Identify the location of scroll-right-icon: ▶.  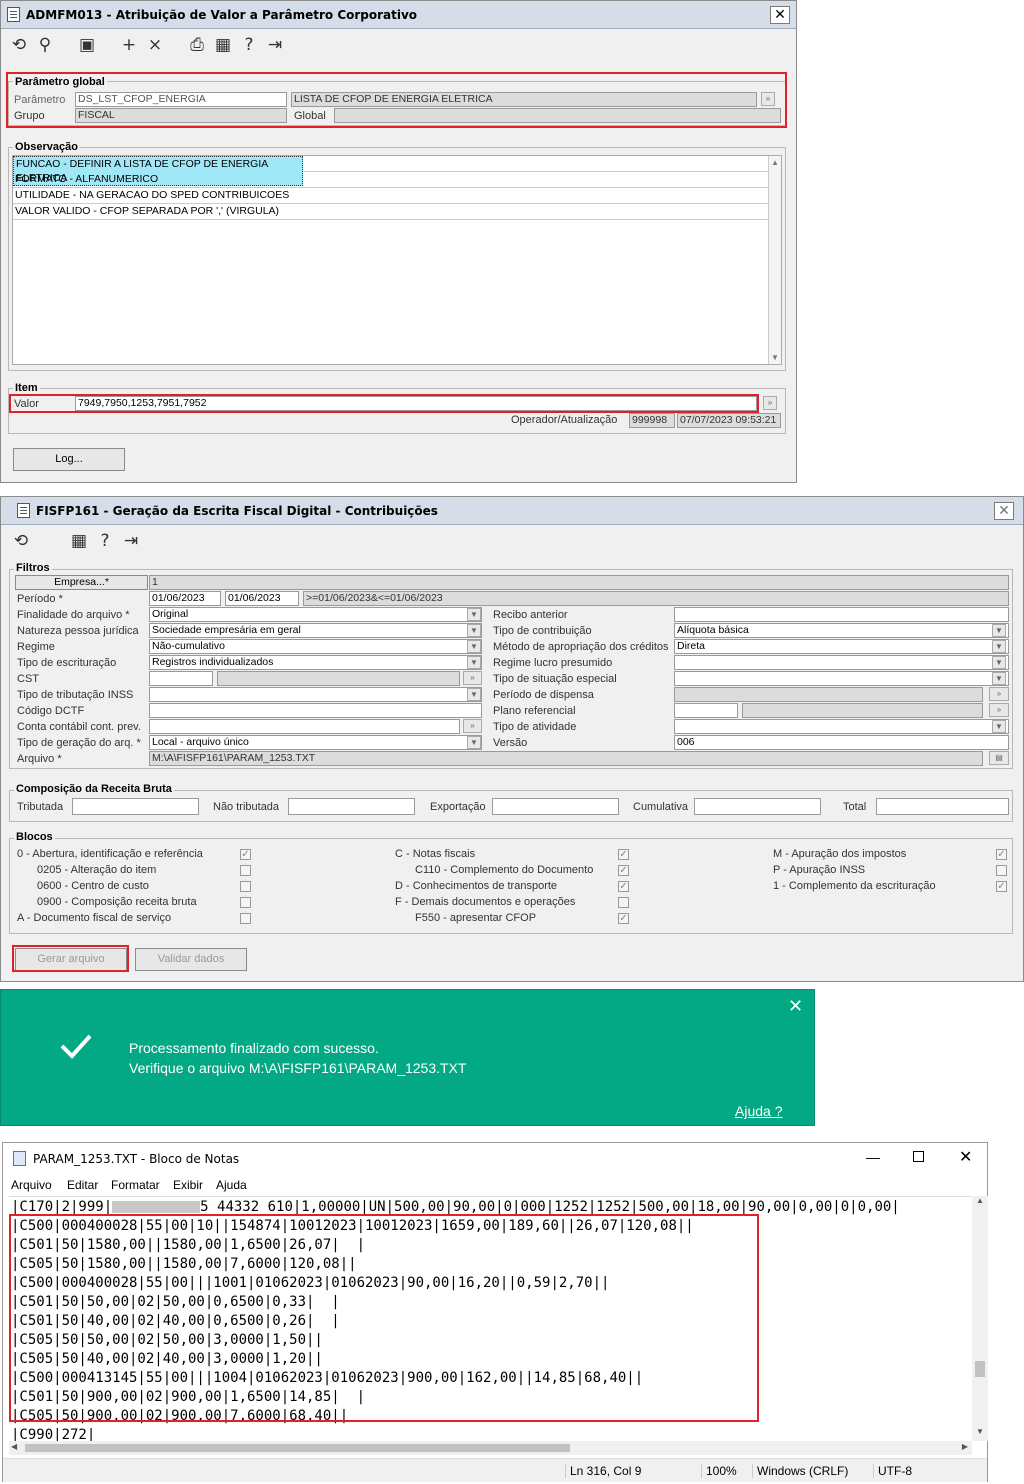
(965, 1446).